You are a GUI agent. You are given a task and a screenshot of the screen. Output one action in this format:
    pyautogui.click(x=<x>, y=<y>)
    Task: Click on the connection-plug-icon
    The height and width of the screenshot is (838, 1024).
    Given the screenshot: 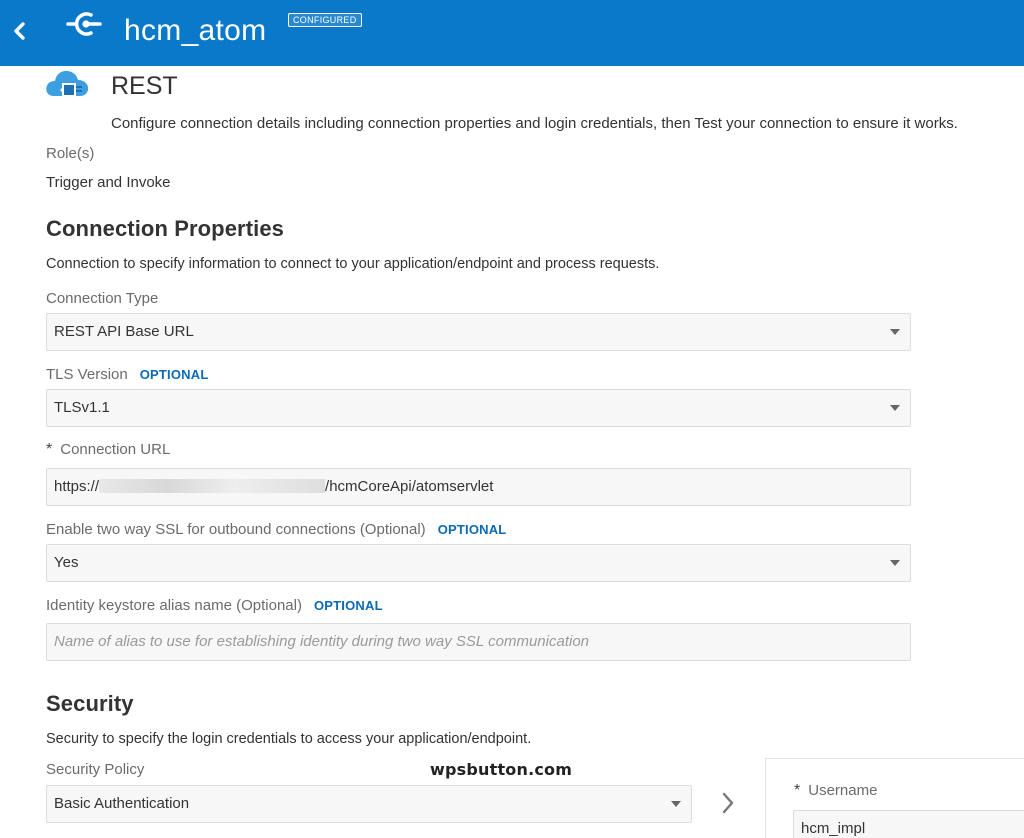 What is the action you would take?
    pyautogui.click(x=86, y=24)
    